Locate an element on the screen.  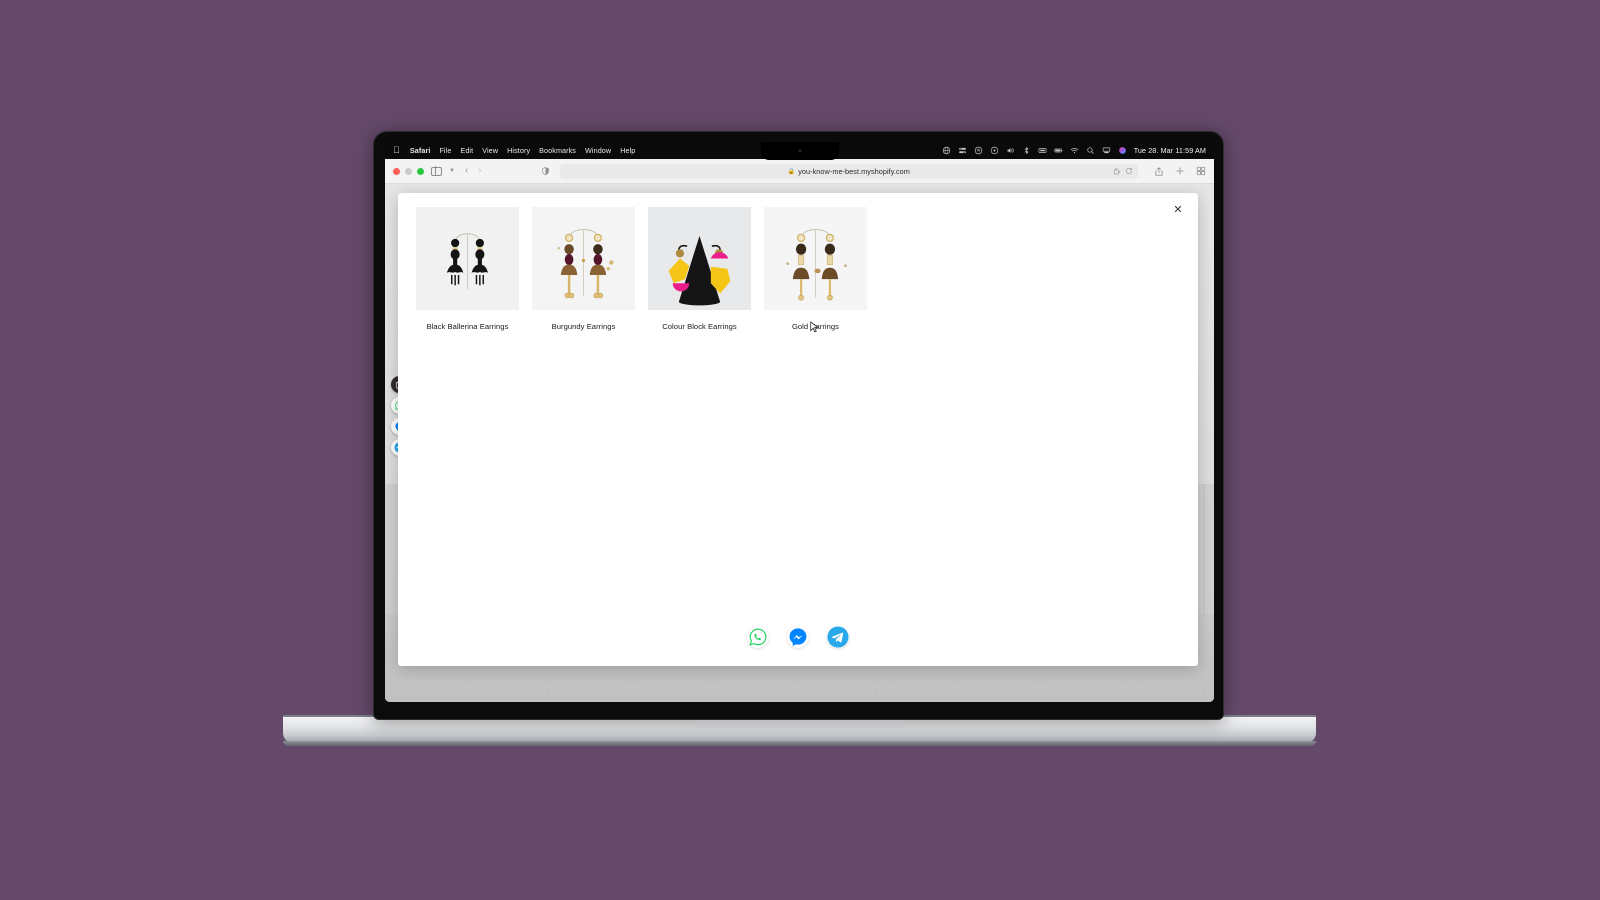
address-bar: 🔒 you-know-me-best.myshopify.com is located at coordinates (848, 171).